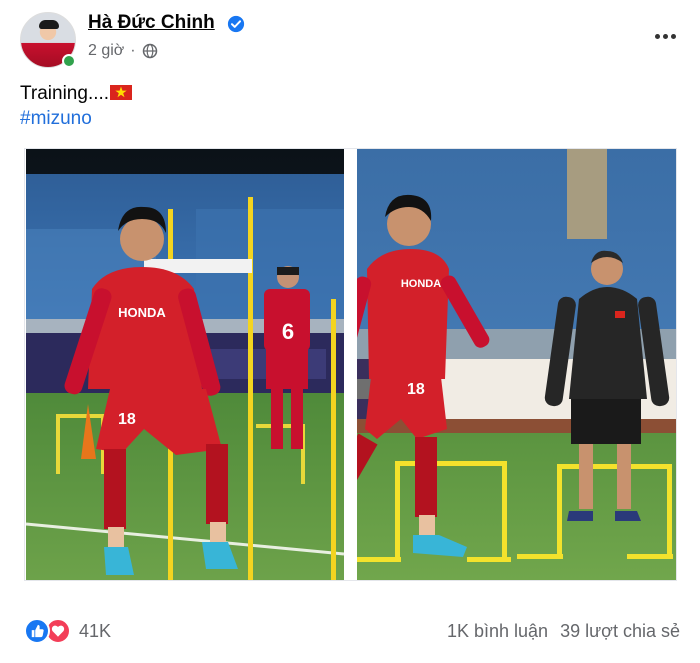  What do you see at coordinates (37, 631) in the screenshot?
I see `like-reaction-icon` at bounding box center [37, 631].